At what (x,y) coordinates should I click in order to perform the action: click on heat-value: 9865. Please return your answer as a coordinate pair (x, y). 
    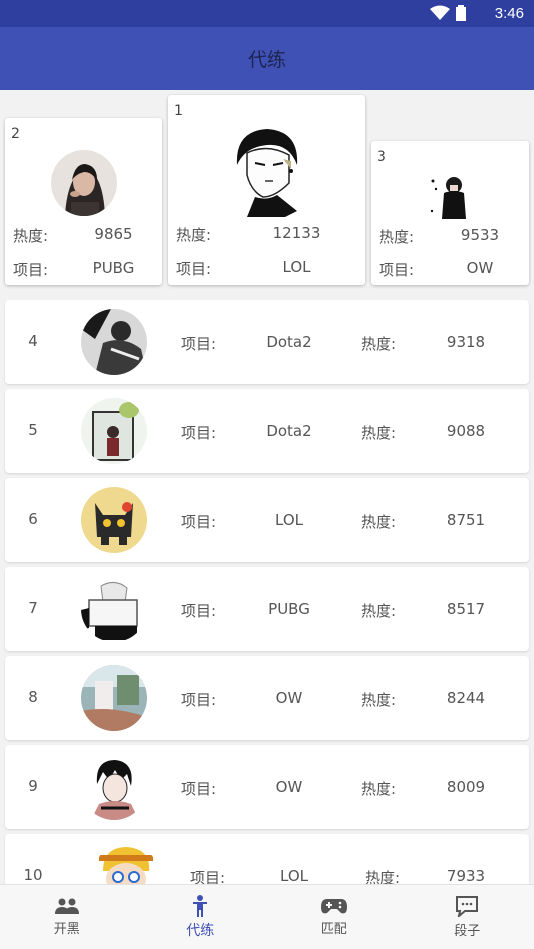
    Looking at the image, I should click on (113, 234).